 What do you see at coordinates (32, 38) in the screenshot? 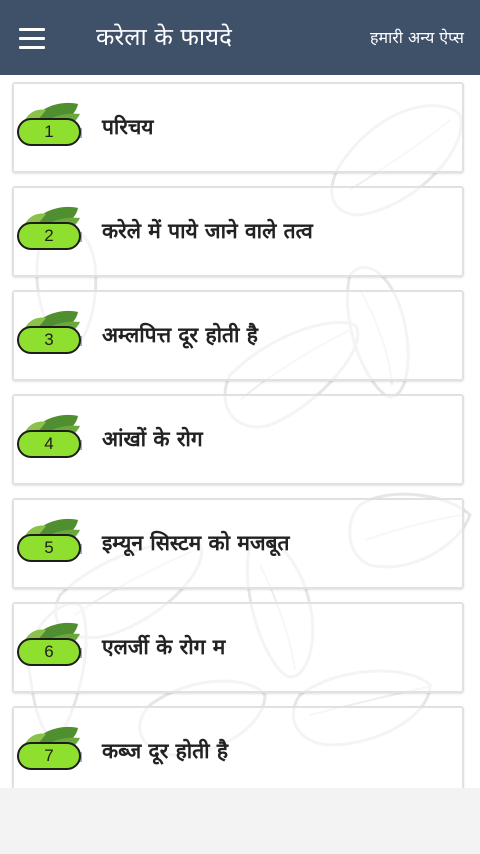
I see `hamburger-menu-icon` at bounding box center [32, 38].